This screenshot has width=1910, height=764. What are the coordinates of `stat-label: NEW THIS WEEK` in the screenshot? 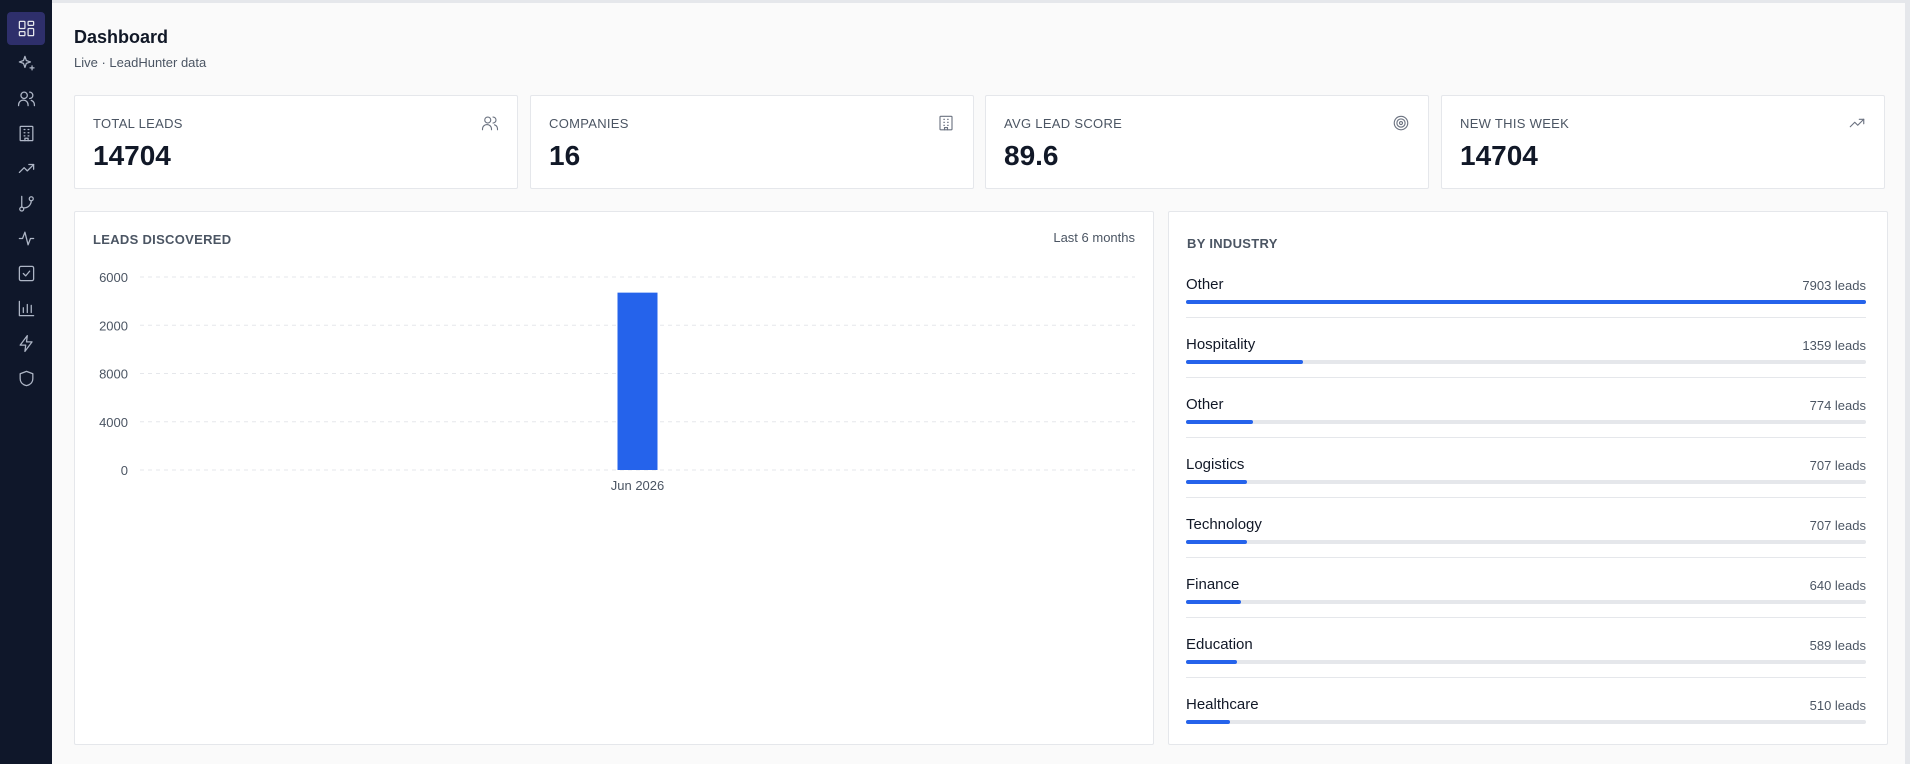 It's located at (1515, 123).